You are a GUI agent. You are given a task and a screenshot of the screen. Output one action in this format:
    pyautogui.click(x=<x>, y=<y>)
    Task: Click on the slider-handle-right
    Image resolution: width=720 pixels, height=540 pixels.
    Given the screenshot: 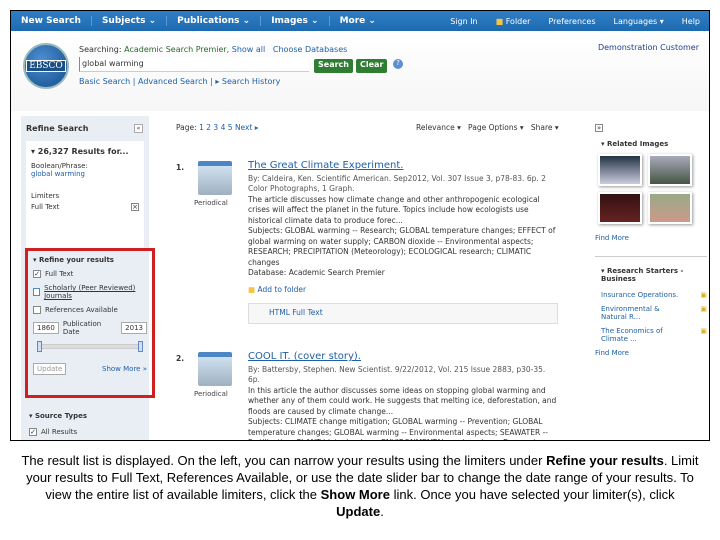 What is the action you would take?
    pyautogui.click(x=140, y=346)
    